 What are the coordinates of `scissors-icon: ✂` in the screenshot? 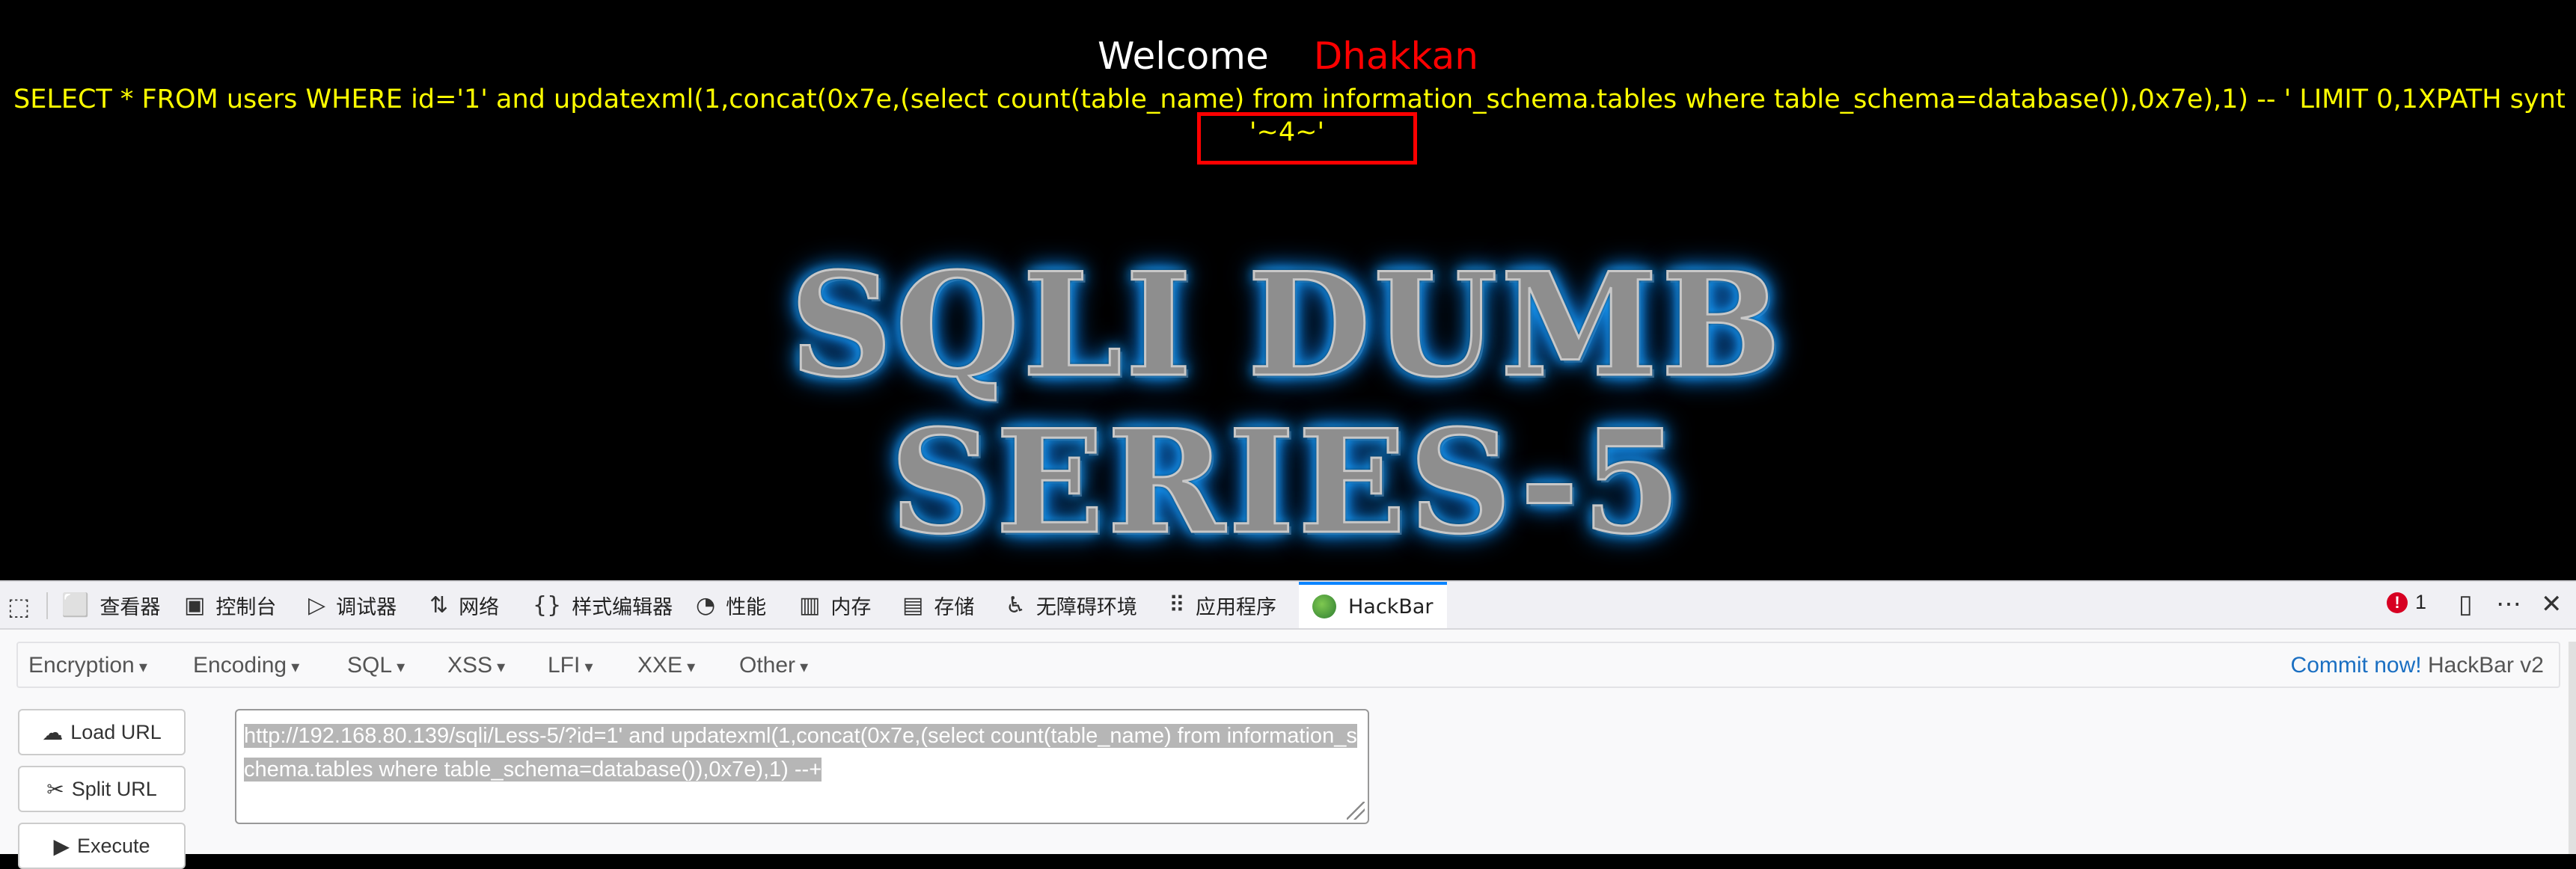 It's located at (55, 789).